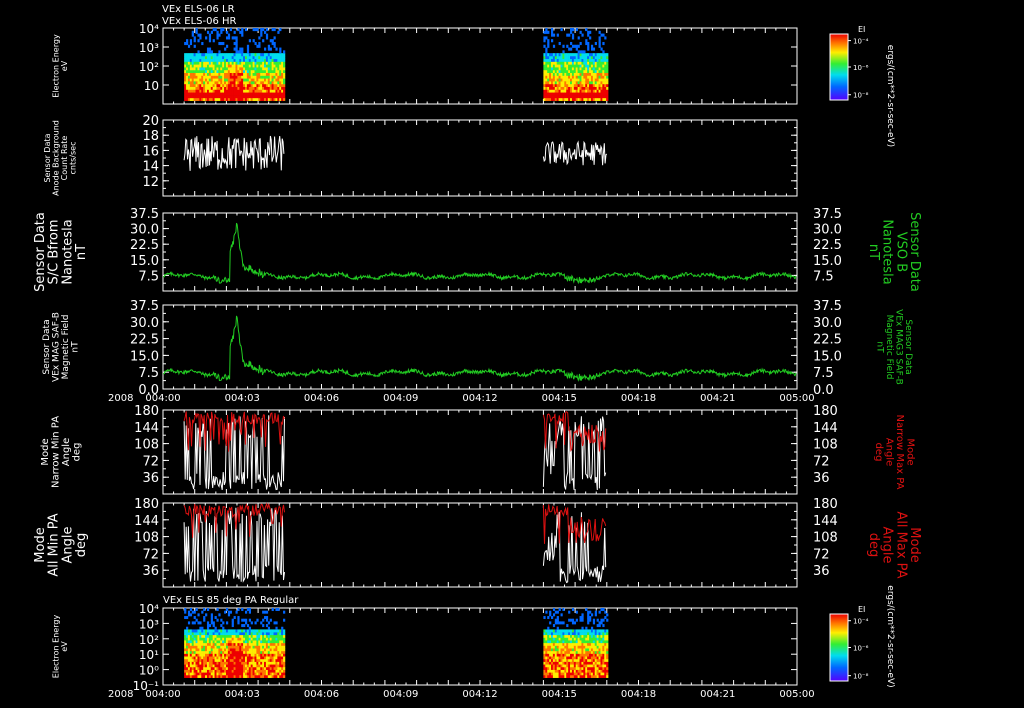 This screenshot has width=1024, height=708. What do you see at coordinates (150, 136) in the screenshot?
I see `y-tick-label: 18` at bounding box center [150, 136].